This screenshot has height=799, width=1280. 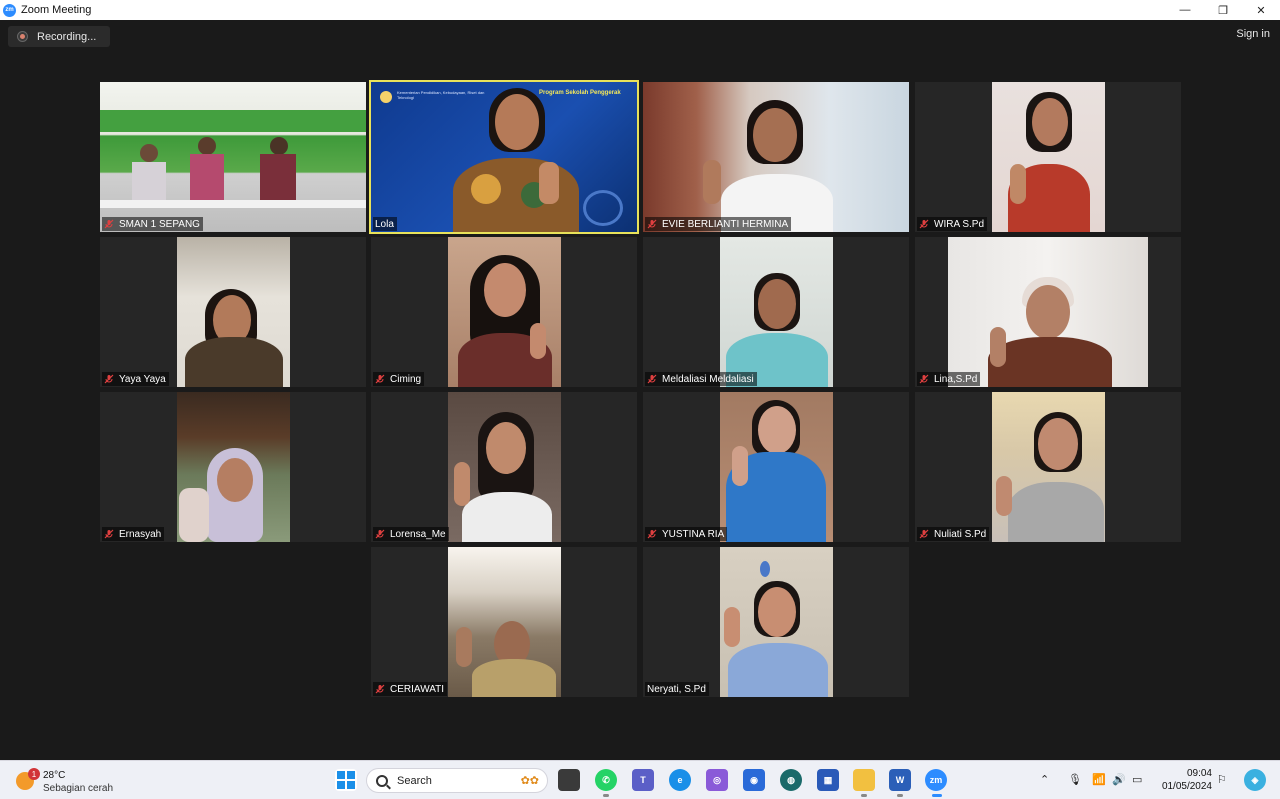 I want to click on video-tile: Ciming, so click(x=504, y=312).